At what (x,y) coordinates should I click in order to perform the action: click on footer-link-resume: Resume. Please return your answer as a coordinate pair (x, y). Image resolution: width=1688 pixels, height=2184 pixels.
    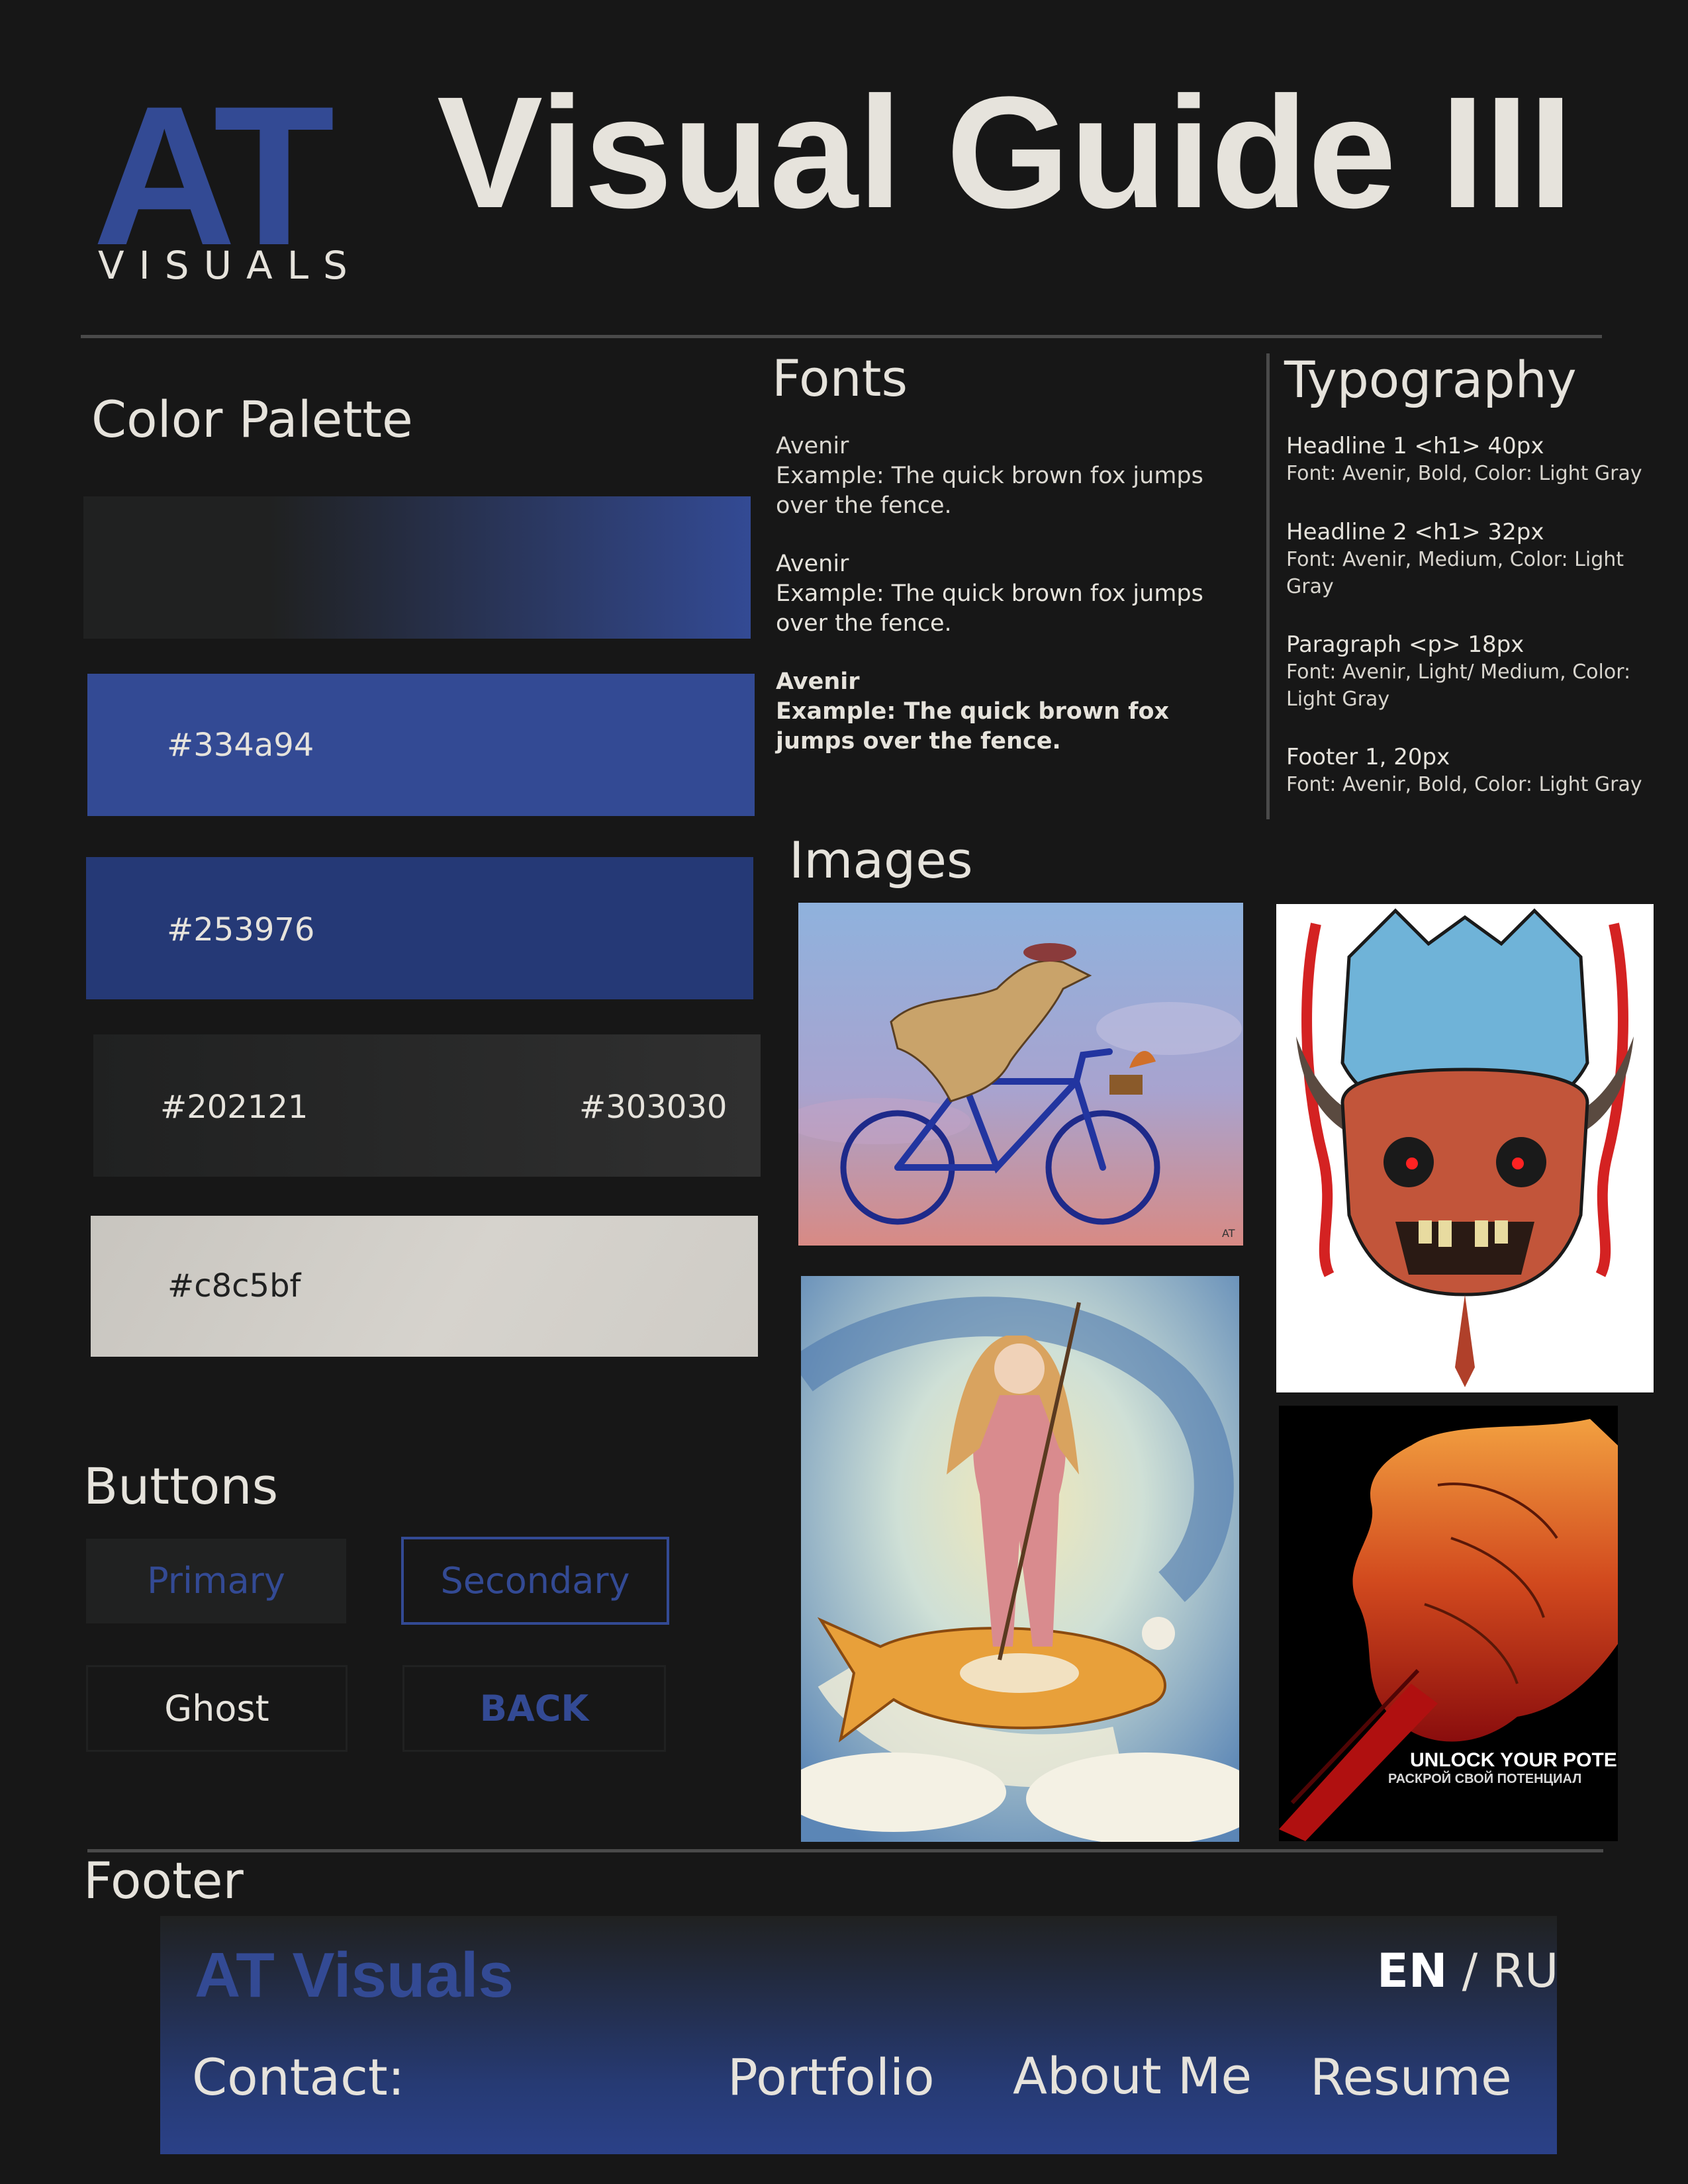
    Looking at the image, I should click on (1411, 2077).